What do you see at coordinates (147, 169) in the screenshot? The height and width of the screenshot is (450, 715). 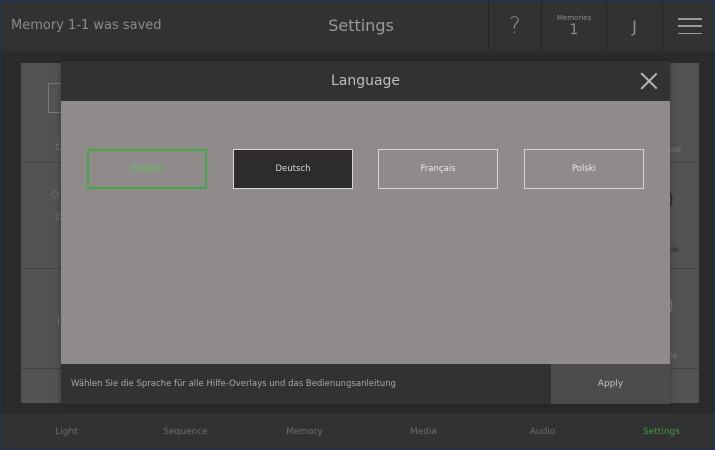 I see `language-option-english: English` at bounding box center [147, 169].